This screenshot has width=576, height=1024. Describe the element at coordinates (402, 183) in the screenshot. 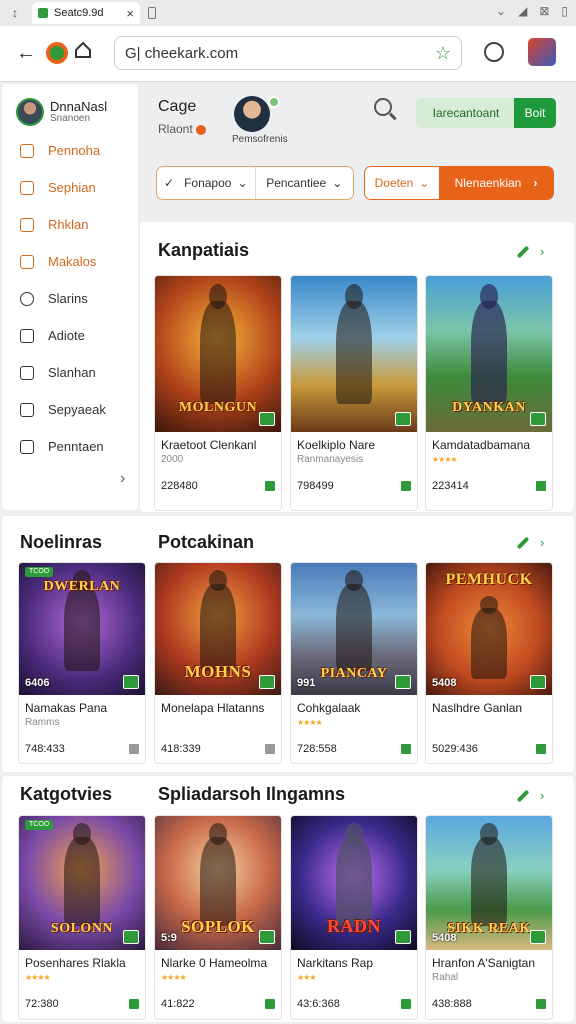

I see `sort-select: Doeten ⌄` at that location.